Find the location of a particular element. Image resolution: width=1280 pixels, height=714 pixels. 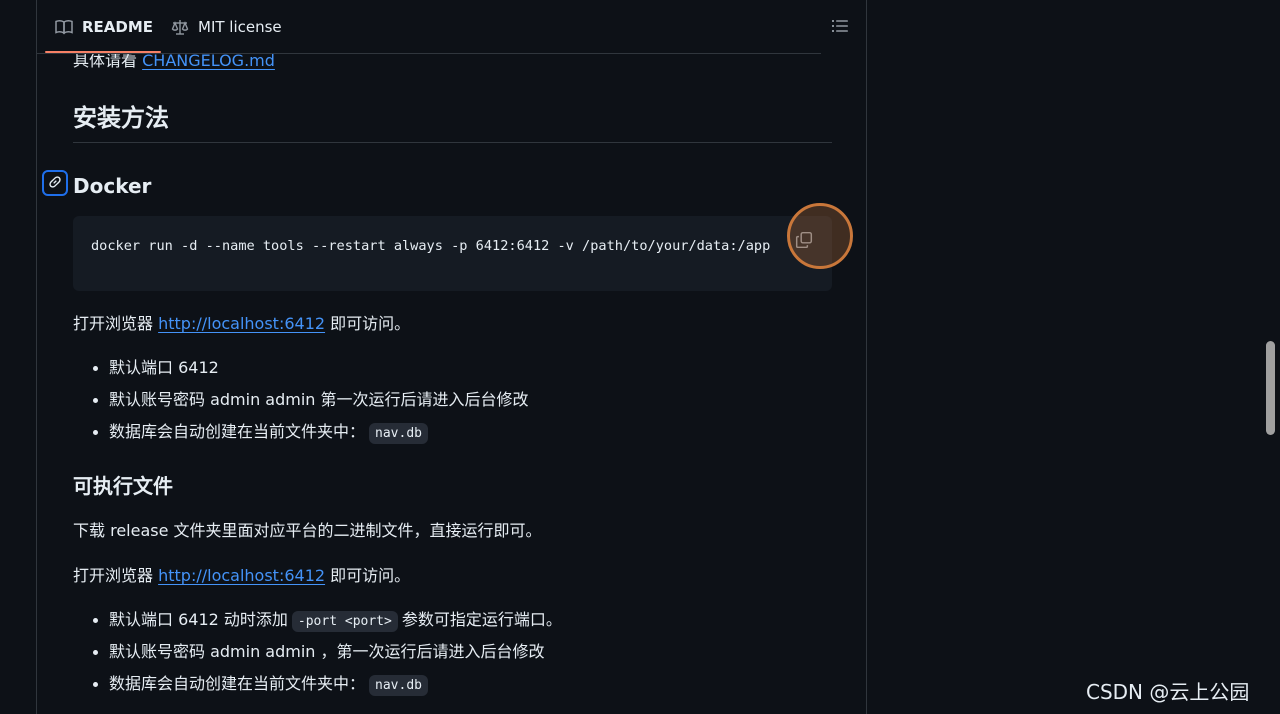

list-icon is located at coordinates (840, 27).